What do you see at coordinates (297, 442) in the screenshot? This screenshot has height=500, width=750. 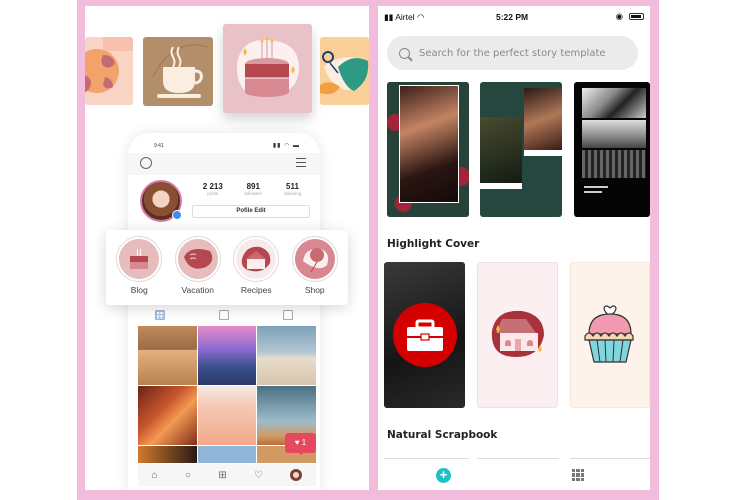 I see `heart-icon: ♥` at bounding box center [297, 442].